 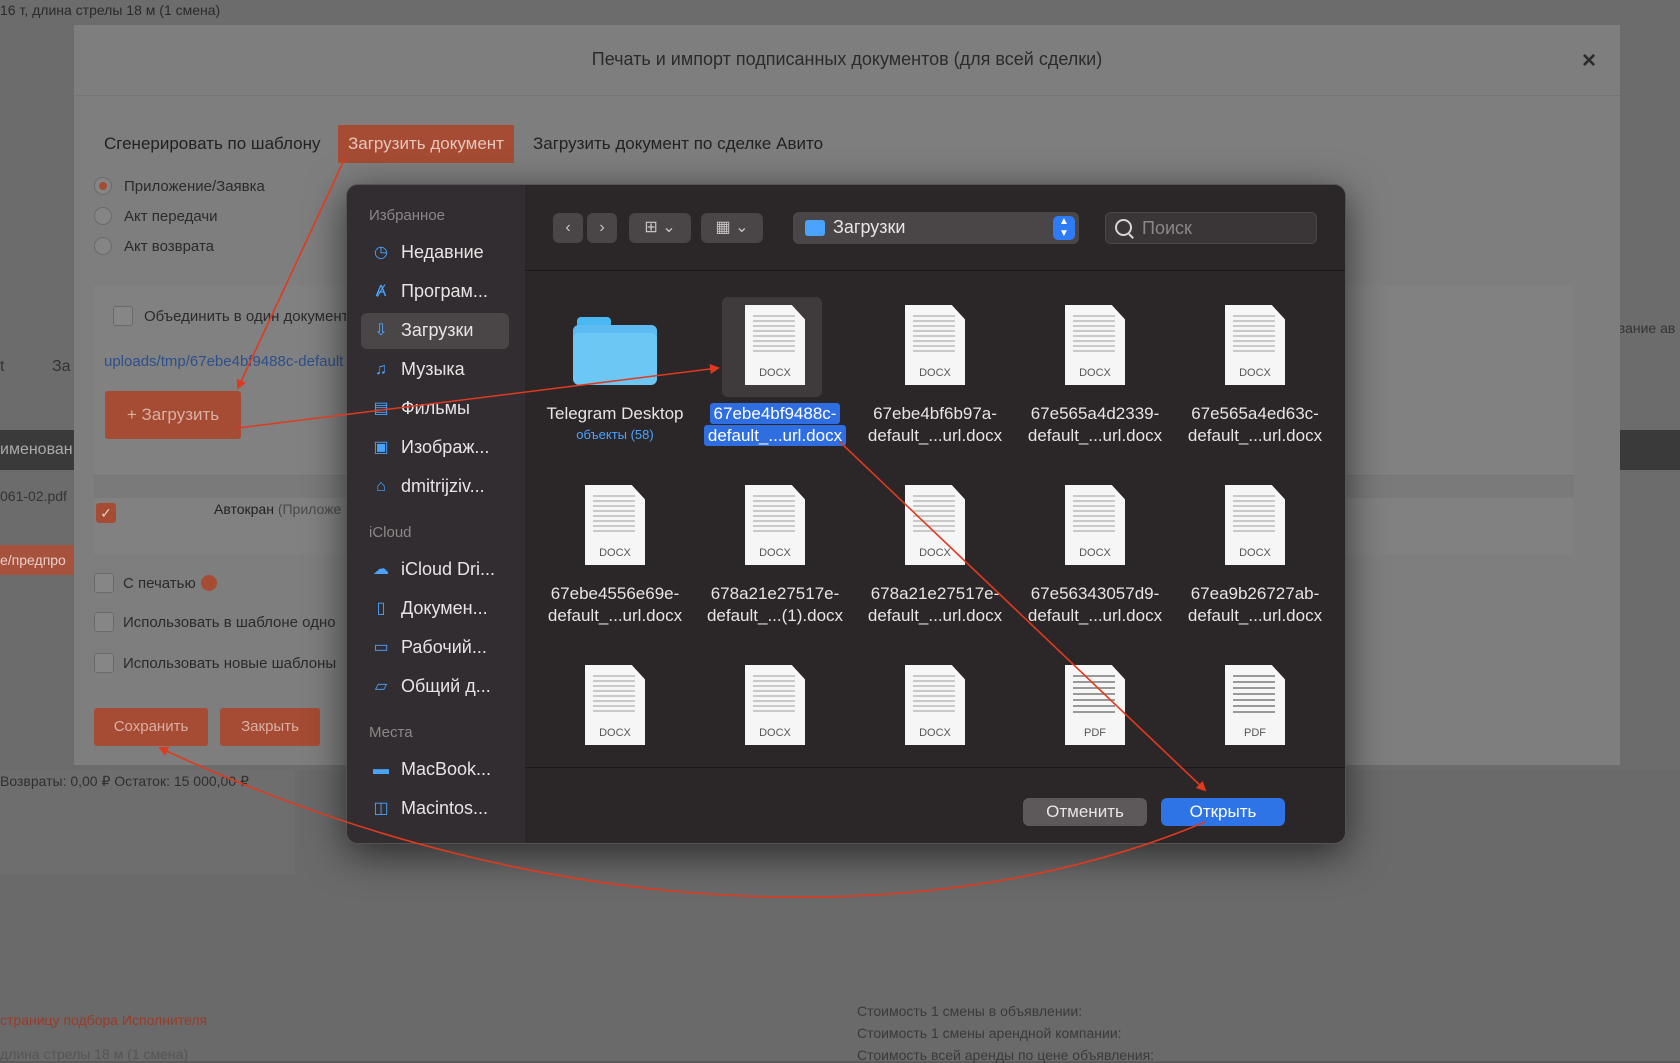 I want to click on template-one-checkbox, so click(x=104, y=622).